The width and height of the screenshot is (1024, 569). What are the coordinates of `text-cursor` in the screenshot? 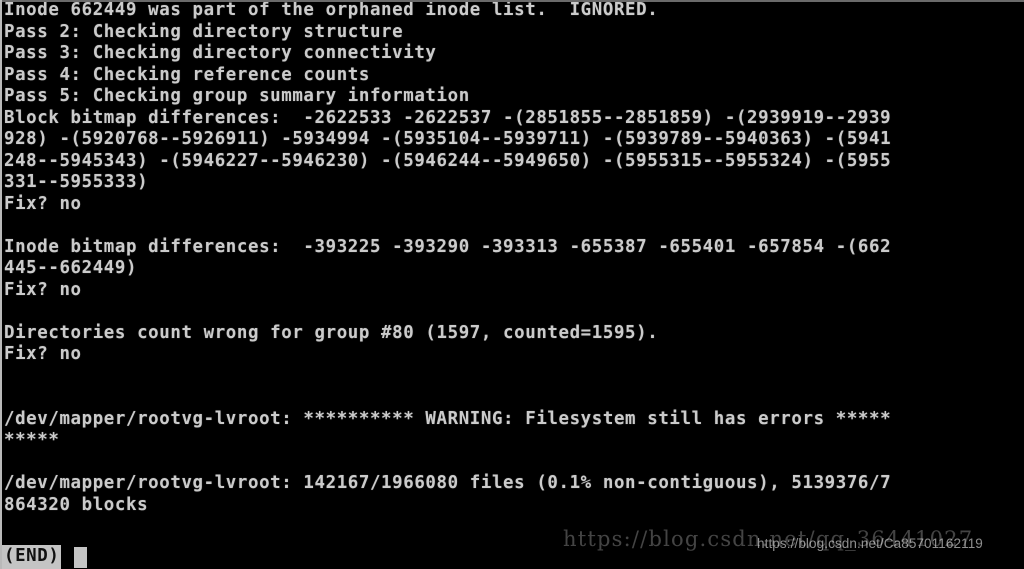 It's located at (81, 557).